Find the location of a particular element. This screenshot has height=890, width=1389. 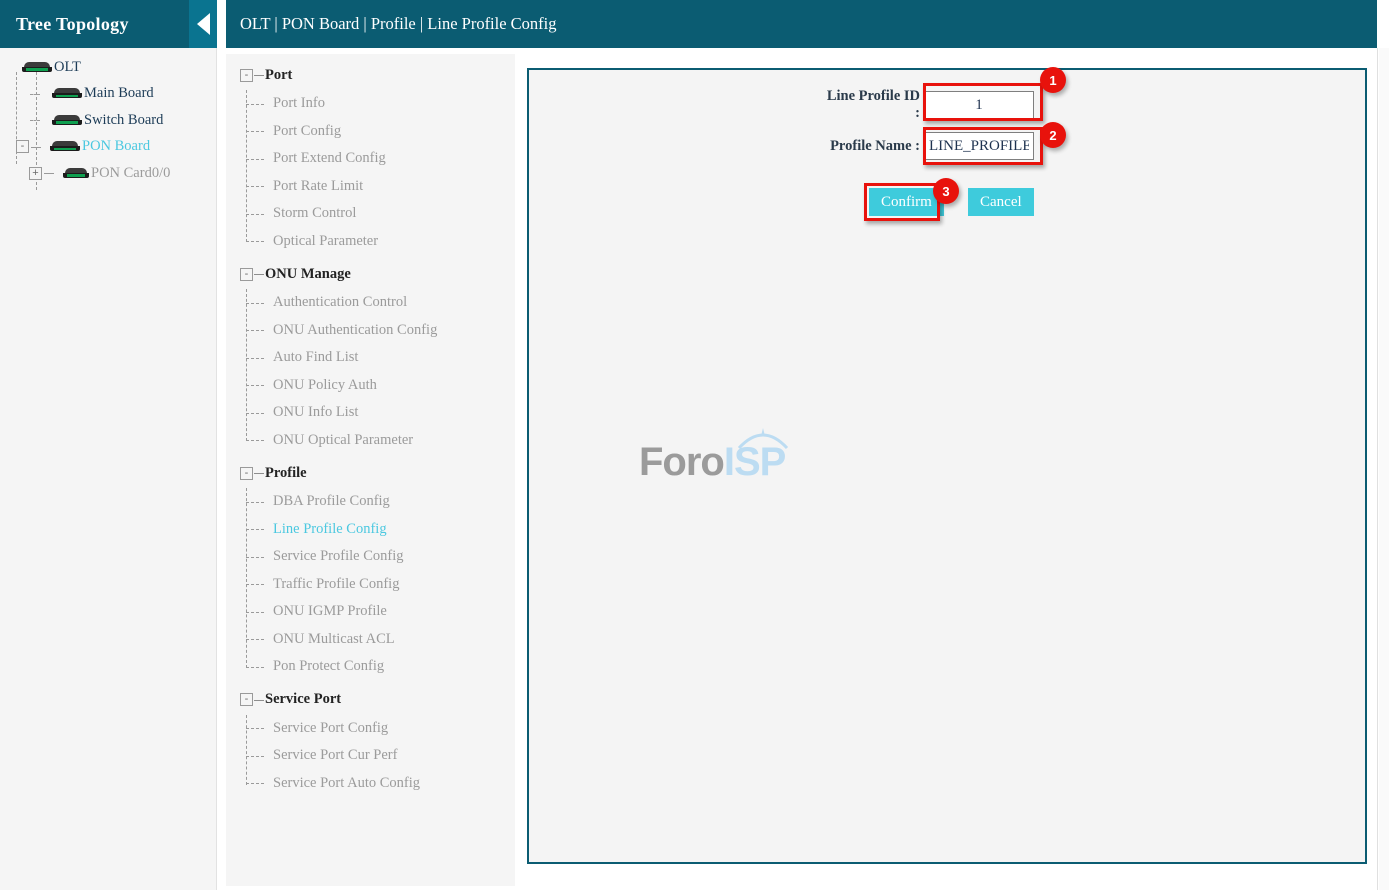

nav-item-service-port-auto-config: Service Port Auto Config is located at coordinates (370, 784).